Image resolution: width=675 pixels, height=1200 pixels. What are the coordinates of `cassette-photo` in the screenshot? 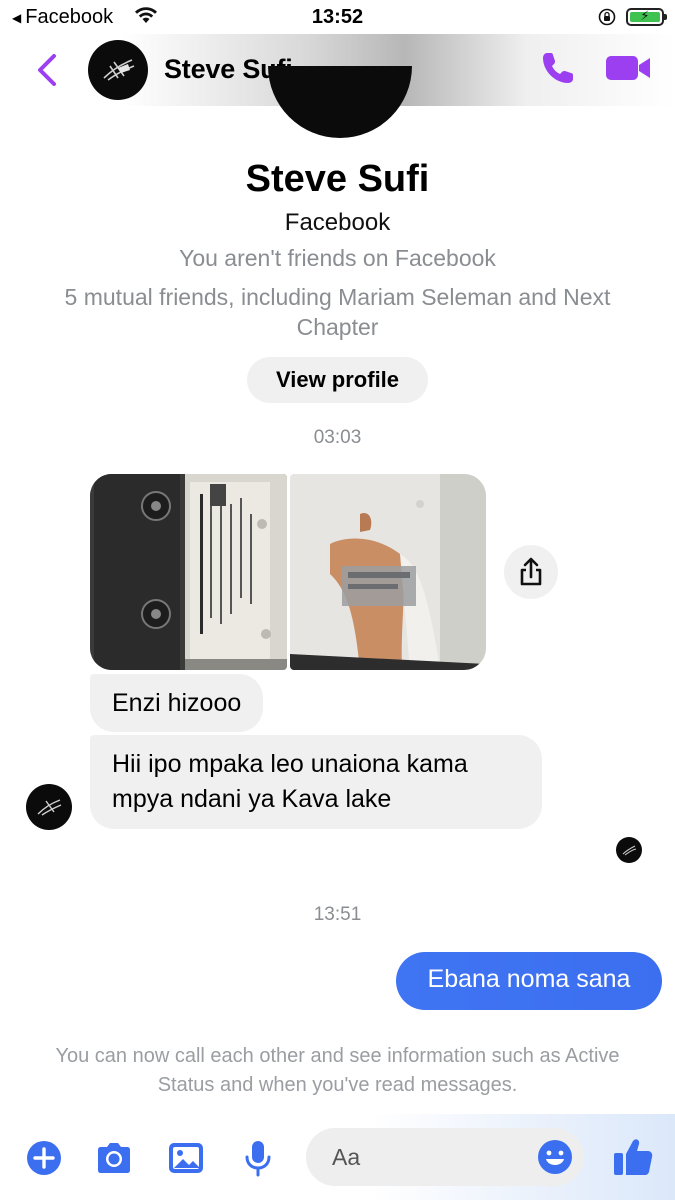 It's located at (188, 572).